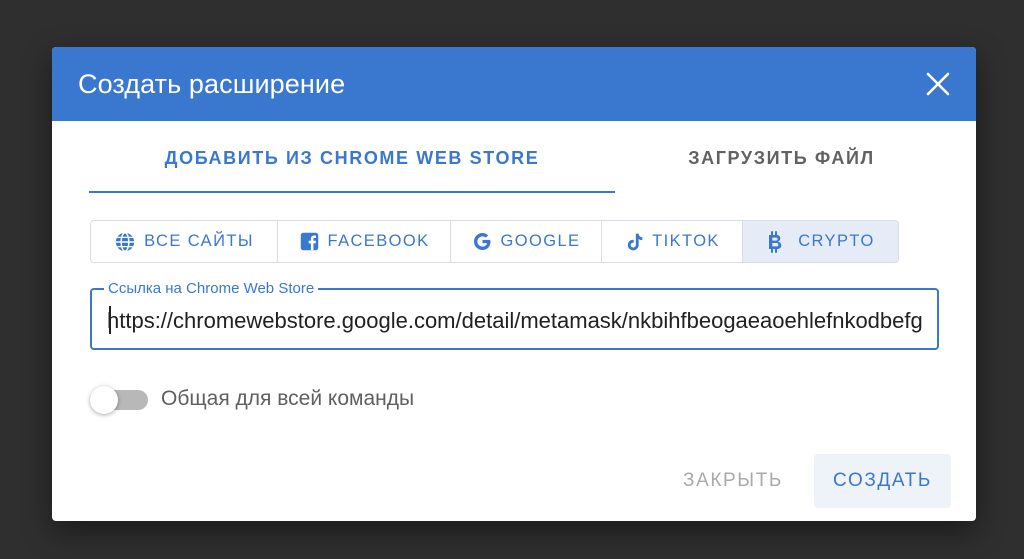  What do you see at coordinates (104, 400) in the screenshot?
I see `toggle-knob` at bounding box center [104, 400].